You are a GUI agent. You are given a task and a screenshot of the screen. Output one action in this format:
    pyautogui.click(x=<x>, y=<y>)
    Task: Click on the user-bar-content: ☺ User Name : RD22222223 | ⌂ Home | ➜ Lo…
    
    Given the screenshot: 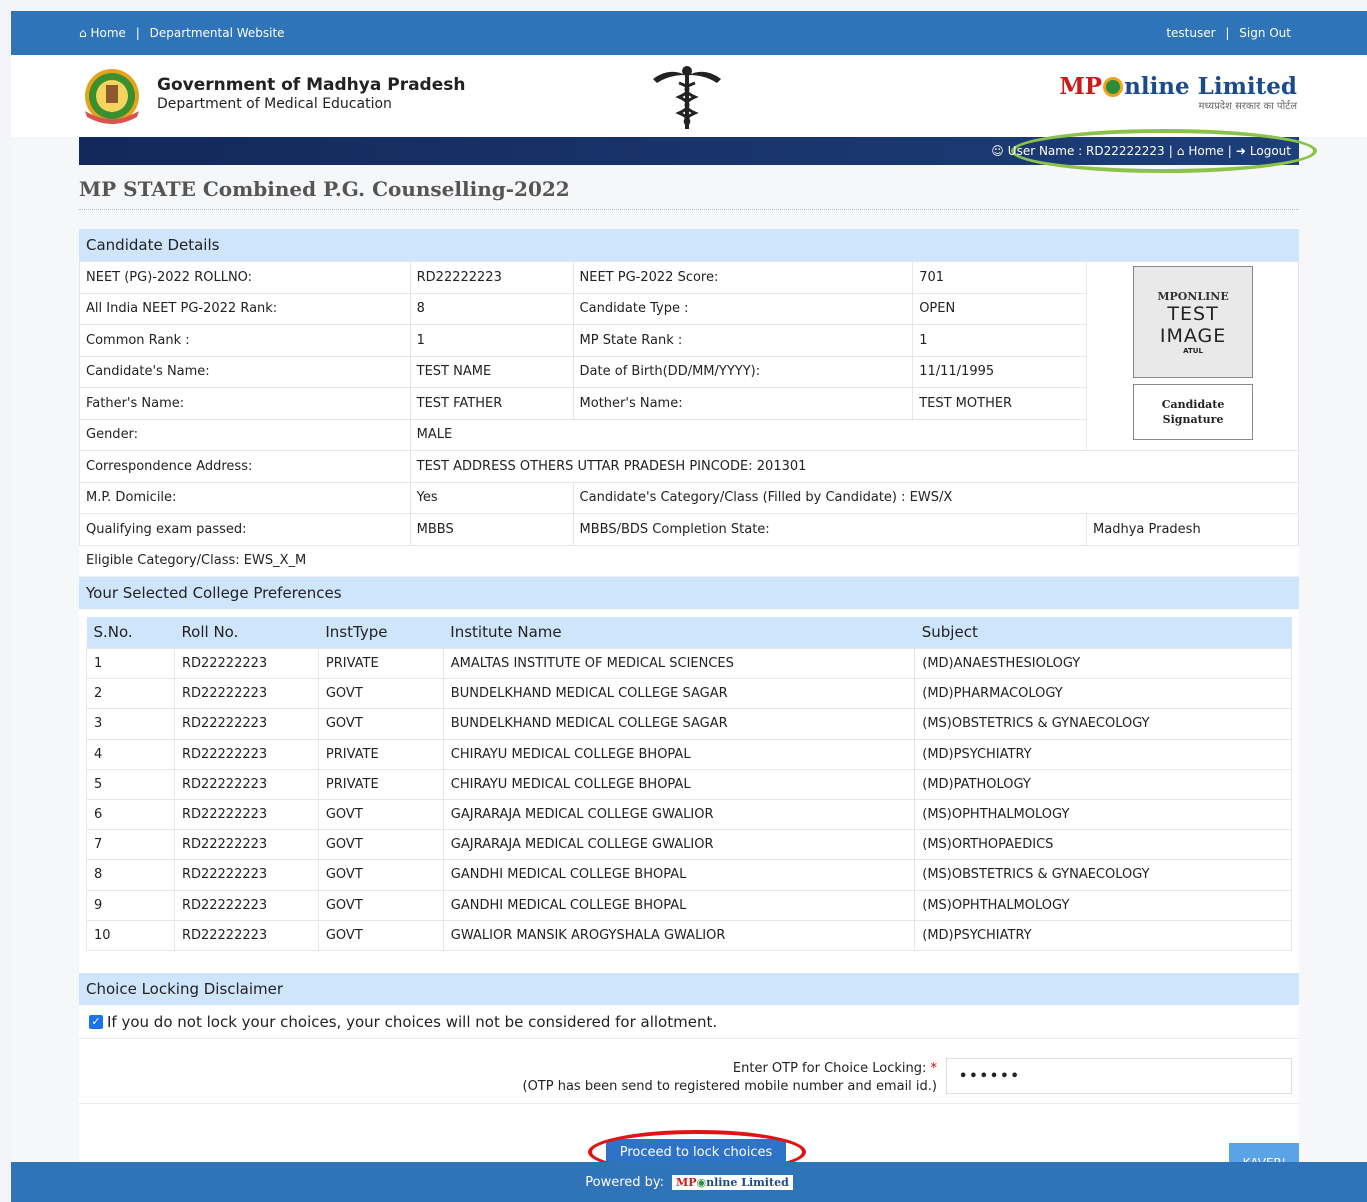 What is the action you would take?
    pyautogui.click(x=1141, y=151)
    